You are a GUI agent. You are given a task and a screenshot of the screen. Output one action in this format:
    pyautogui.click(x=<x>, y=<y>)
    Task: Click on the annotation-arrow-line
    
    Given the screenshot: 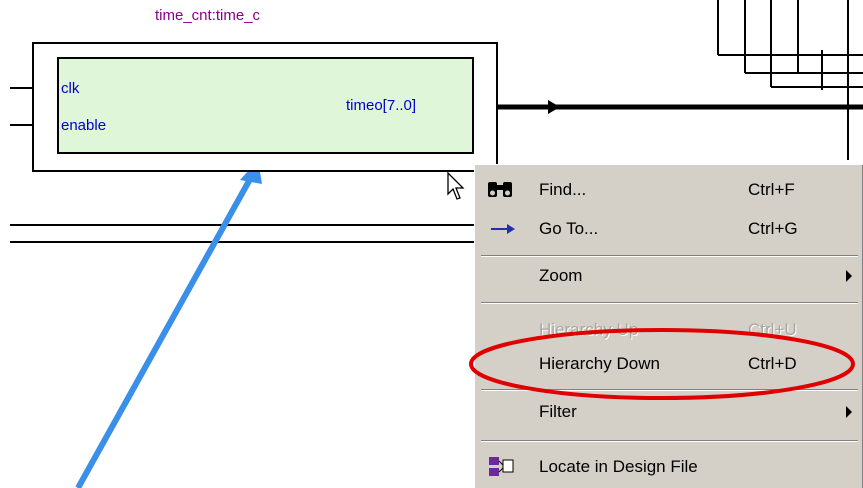 What is the action you would take?
    pyautogui.click(x=166, y=329)
    